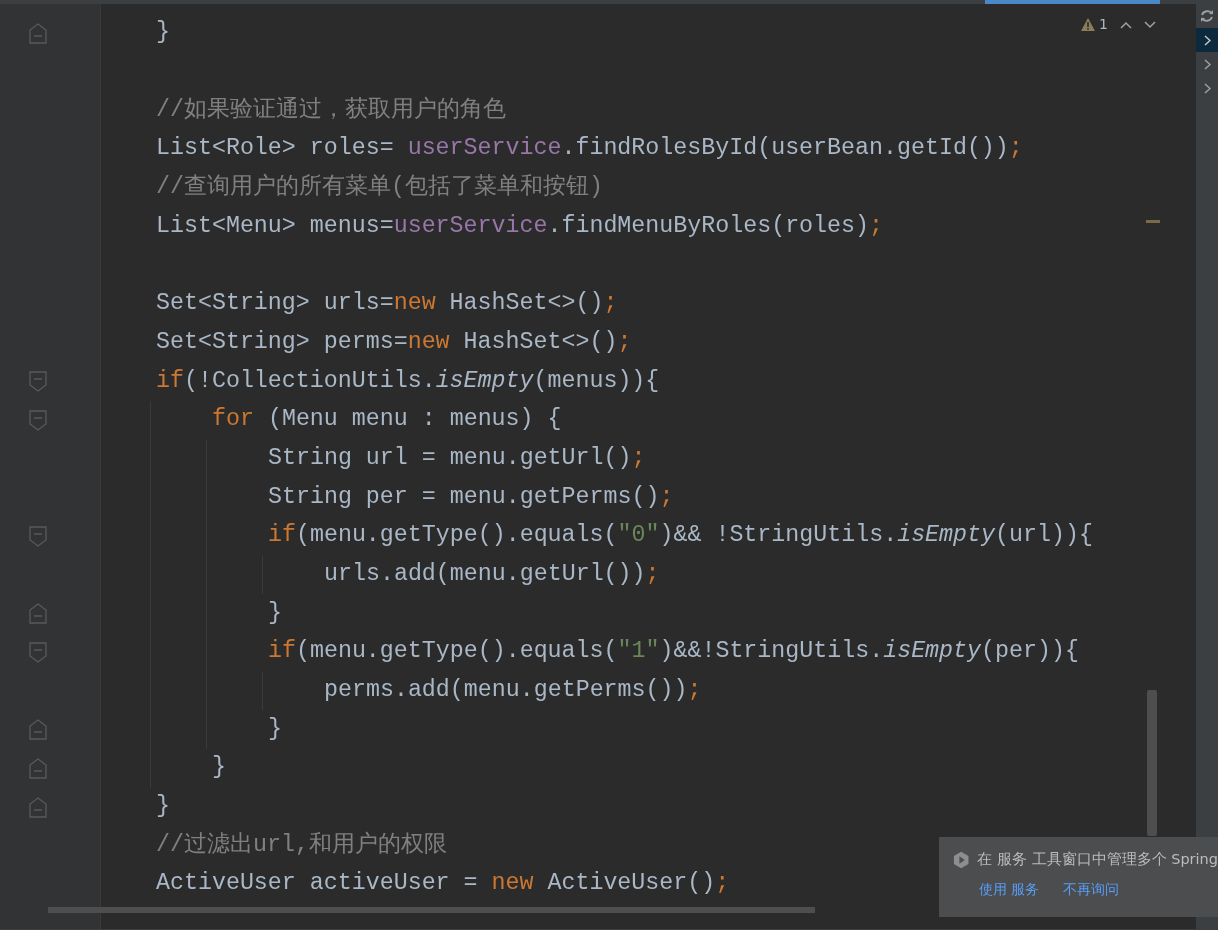 The height and width of the screenshot is (930, 1218). What do you see at coordinates (408, 381) in the screenshot?
I see `code-line: if(!CollectionUtils.isEmpty(menus)){` at bounding box center [408, 381].